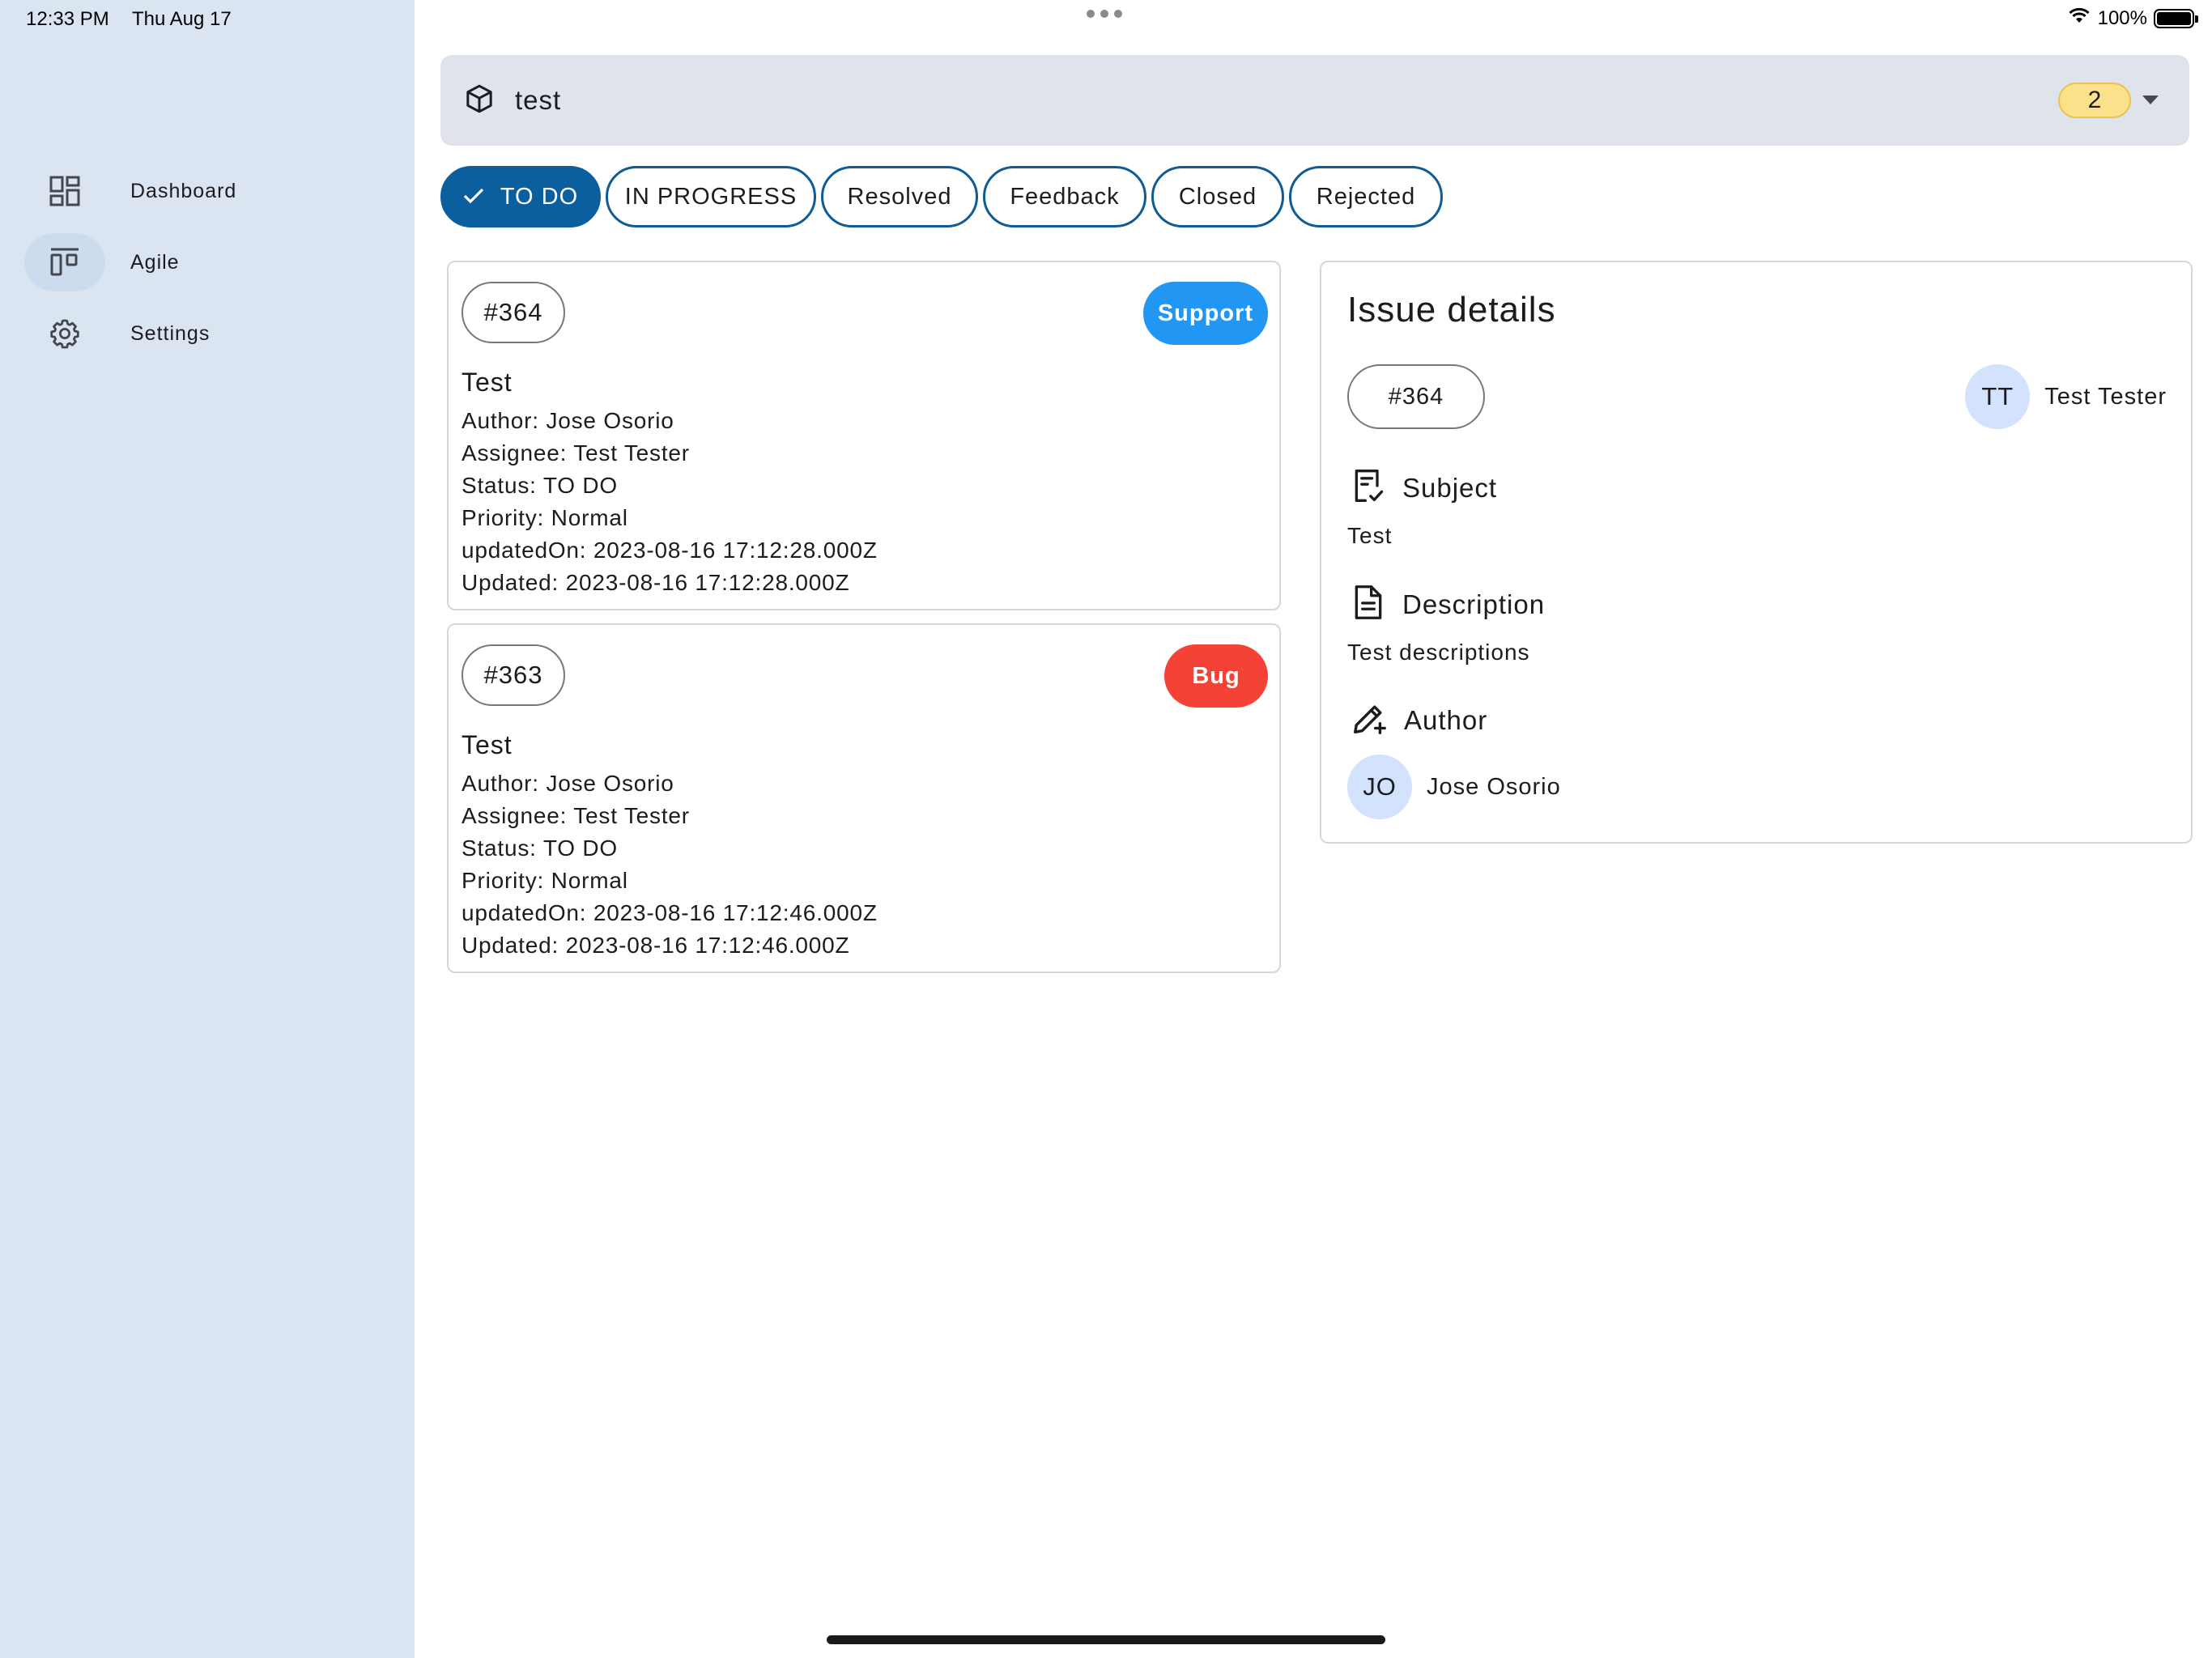 The width and height of the screenshot is (2212, 1658). I want to click on chevron-down-icon, so click(2150, 100).